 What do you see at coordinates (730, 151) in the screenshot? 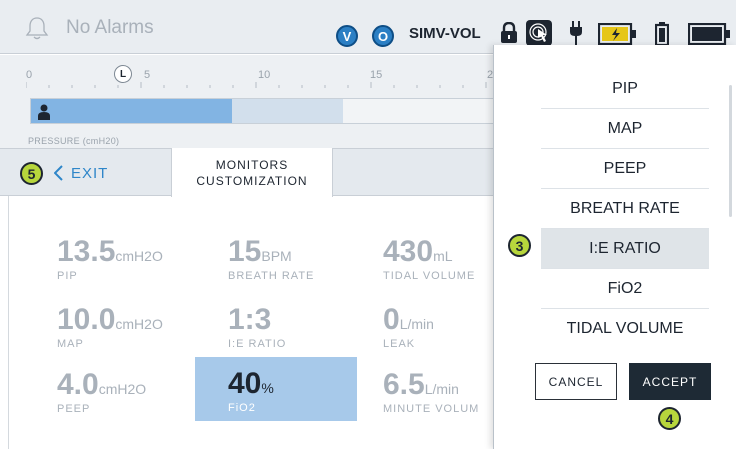
I see `options-scrollbar` at bounding box center [730, 151].